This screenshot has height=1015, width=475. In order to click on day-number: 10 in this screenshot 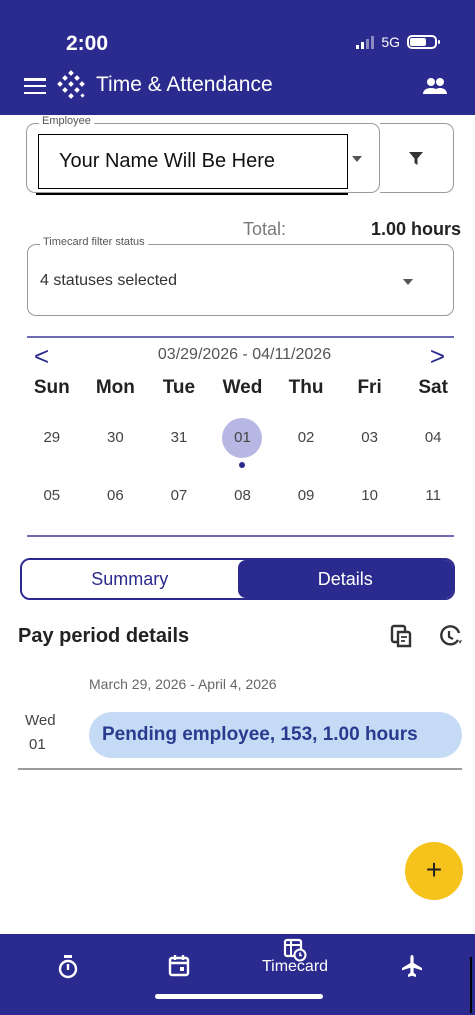, I will do `click(369, 495)`.